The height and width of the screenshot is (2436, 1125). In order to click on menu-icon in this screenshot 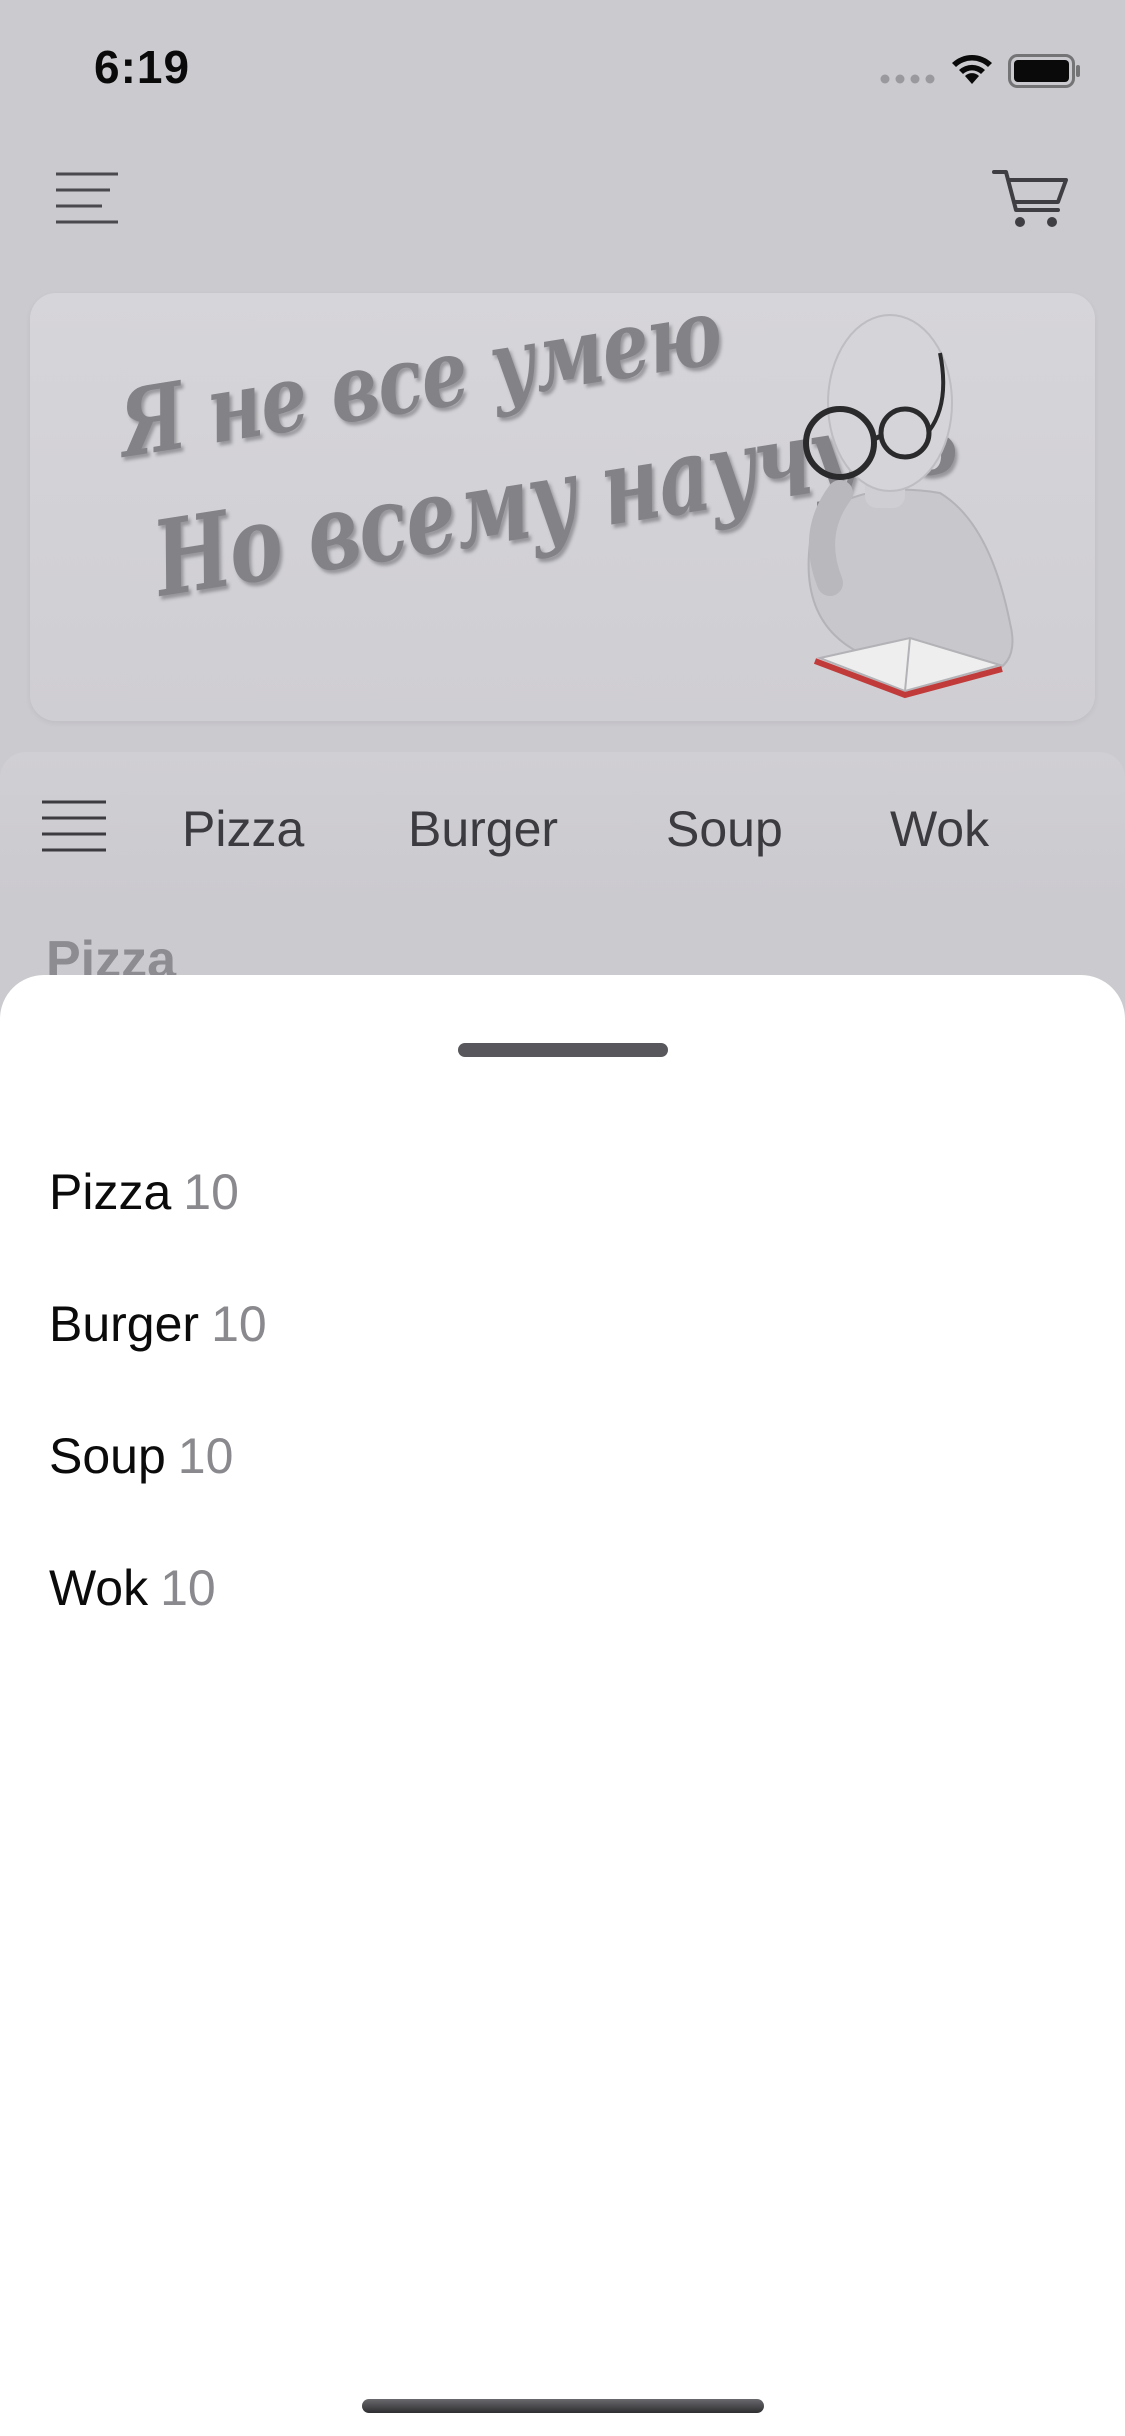, I will do `click(87, 198)`.